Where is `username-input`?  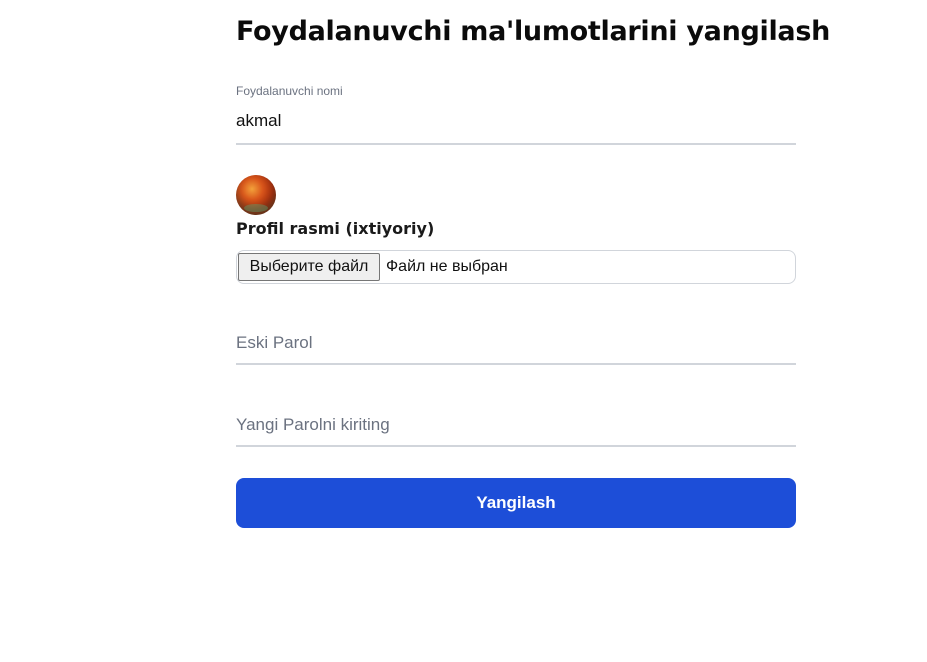
username-input is located at coordinates (516, 121).